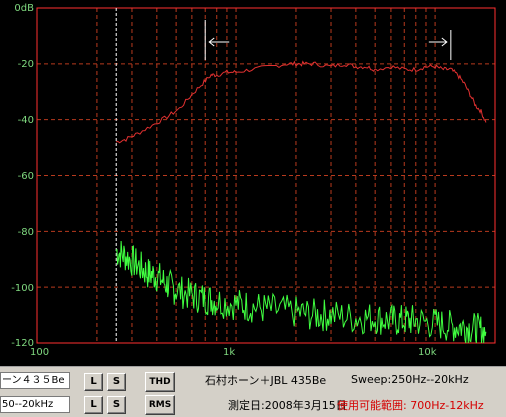 This screenshot has width=506, height=417. I want to click on rms-button: RMS, so click(160, 405).